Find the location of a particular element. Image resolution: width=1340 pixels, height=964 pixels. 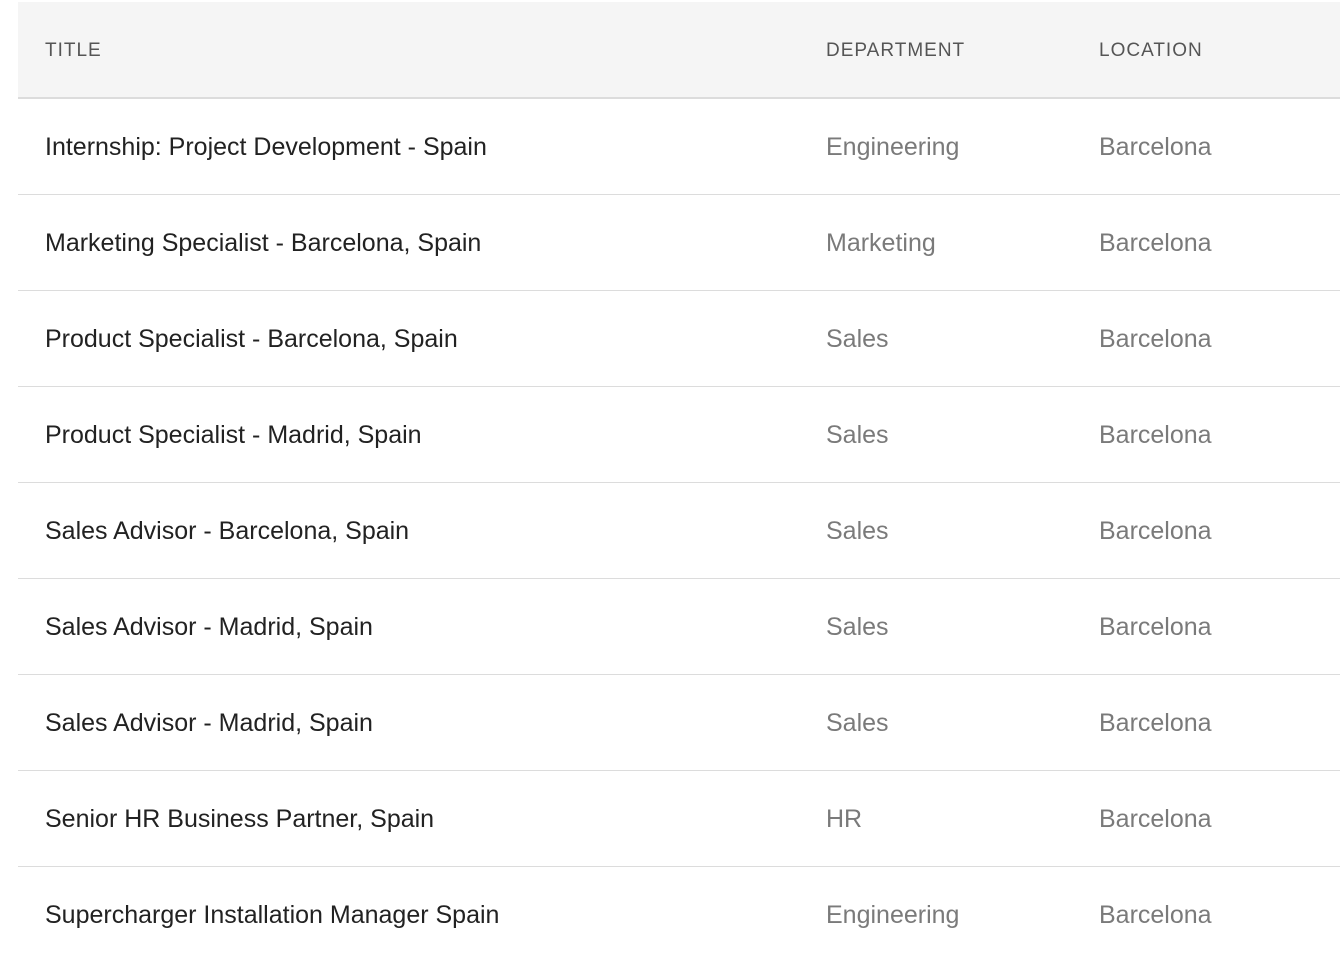

job-title-link: Product Specialist - Madrid, Spain is located at coordinates (233, 435).